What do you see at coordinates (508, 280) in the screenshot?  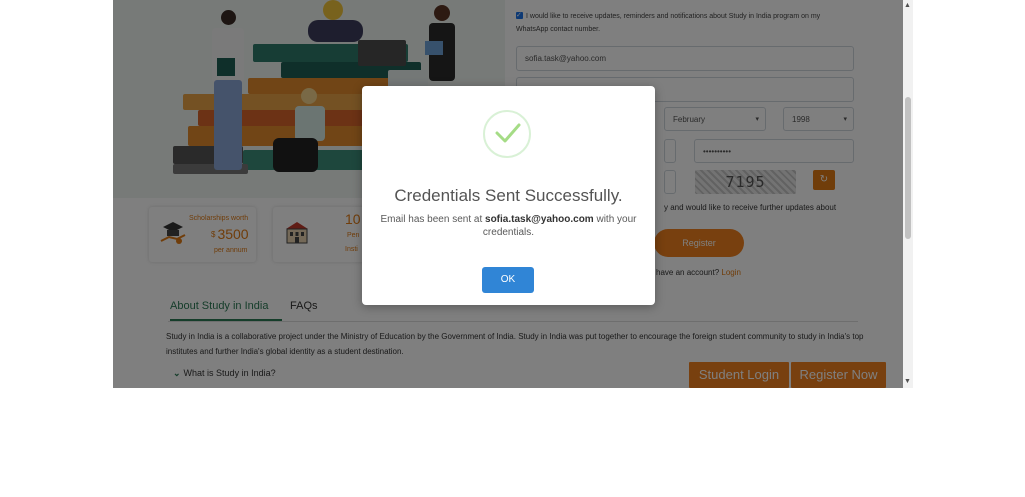 I see `ok-button: OK` at bounding box center [508, 280].